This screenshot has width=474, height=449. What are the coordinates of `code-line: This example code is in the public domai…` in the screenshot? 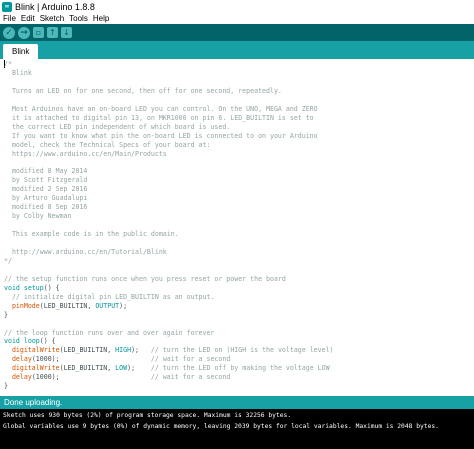 It's located at (91, 234).